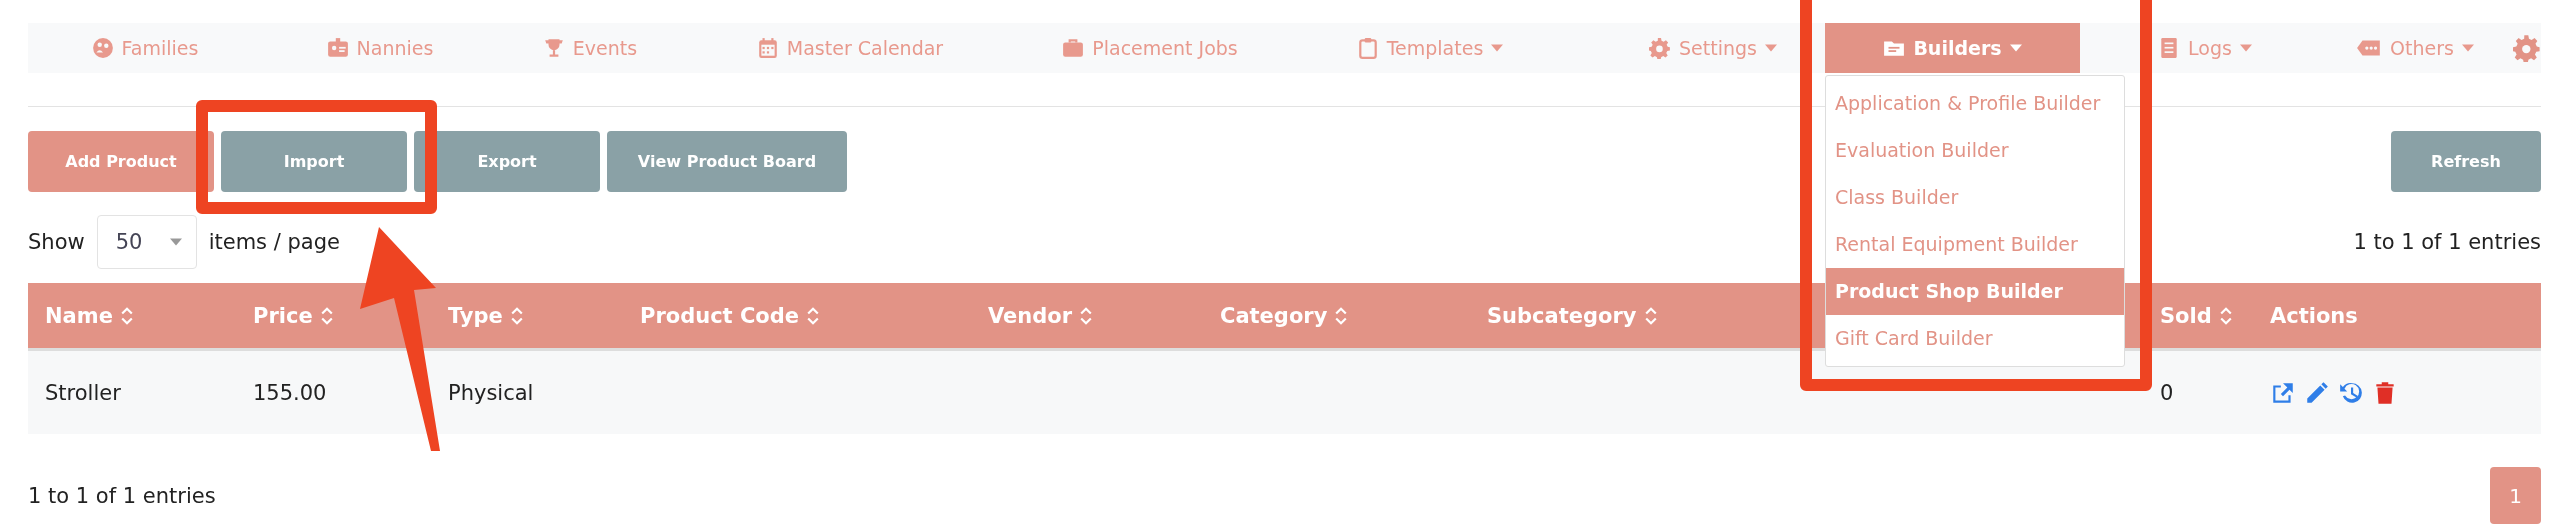  What do you see at coordinates (1975, 291) in the screenshot?
I see `menu-item: Product Shop Builder` at bounding box center [1975, 291].